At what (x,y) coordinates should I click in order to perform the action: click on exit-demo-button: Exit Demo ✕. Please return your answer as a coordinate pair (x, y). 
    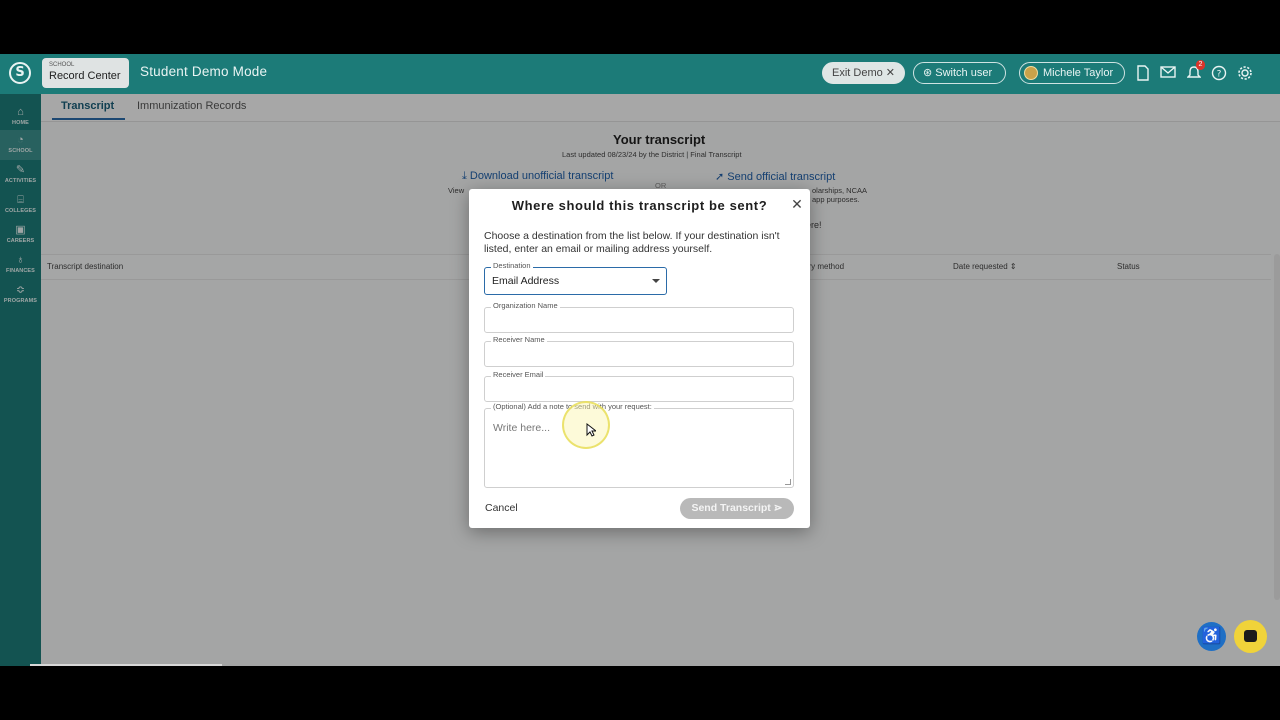
    Looking at the image, I should click on (863, 73).